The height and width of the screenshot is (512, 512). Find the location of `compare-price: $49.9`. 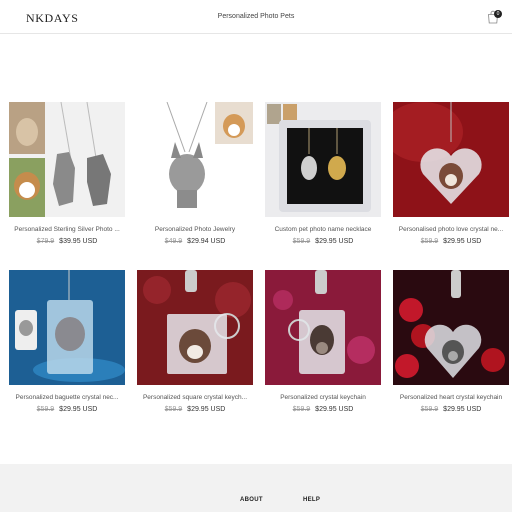

compare-price: $49.9 is located at coordinates (173, 241).